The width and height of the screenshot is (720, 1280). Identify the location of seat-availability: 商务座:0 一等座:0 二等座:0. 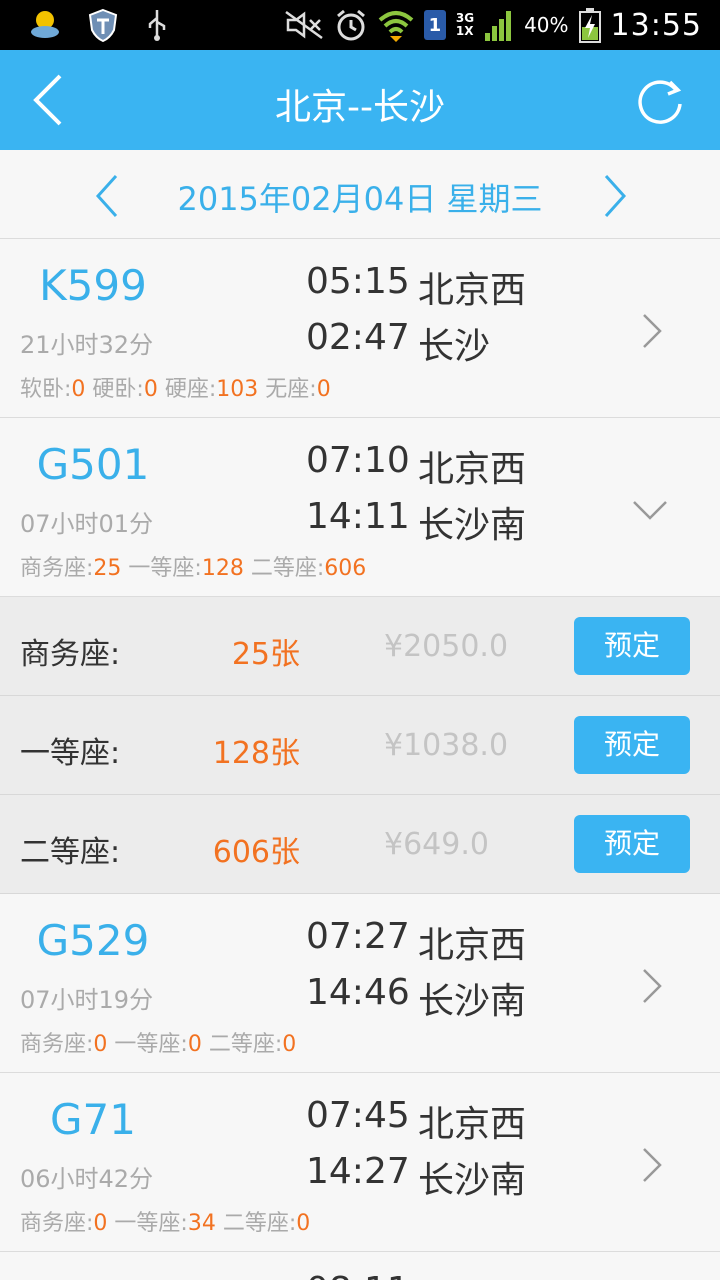
(158, 1042).